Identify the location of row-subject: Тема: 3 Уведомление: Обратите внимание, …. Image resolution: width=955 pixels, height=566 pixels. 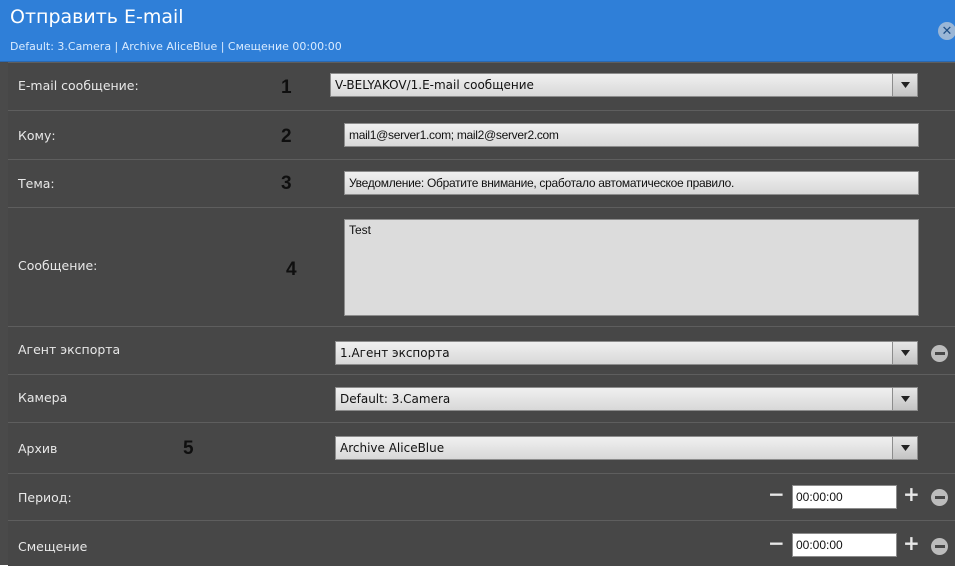
(481, 183).